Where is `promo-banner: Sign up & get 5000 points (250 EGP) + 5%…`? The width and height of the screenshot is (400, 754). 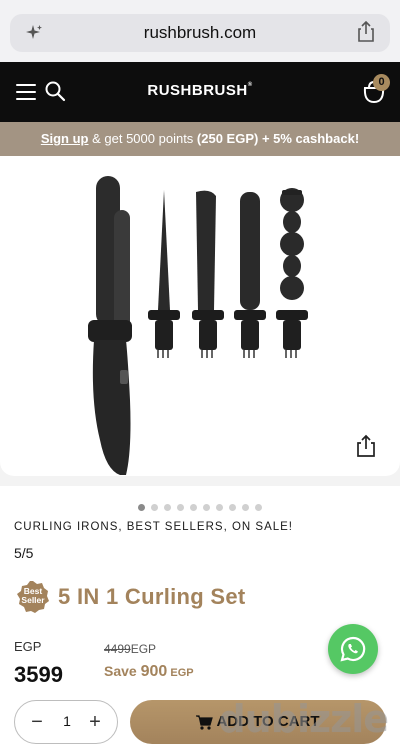
promo-banner: Sign up & get 5000 points (250 EGP) + 5%… is located at coordinates (200, 139).